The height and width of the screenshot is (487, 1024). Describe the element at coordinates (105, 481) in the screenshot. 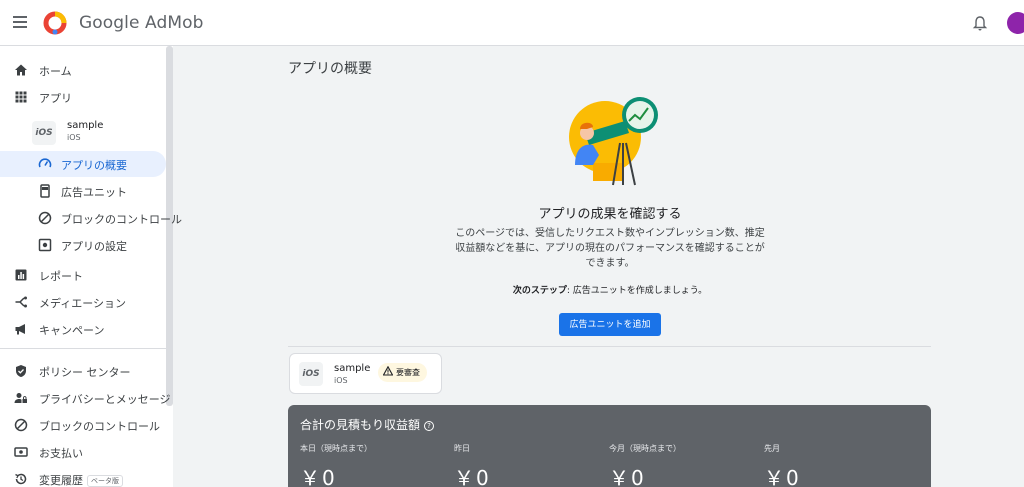

I see `beta-badge: ベータ版` at that location.